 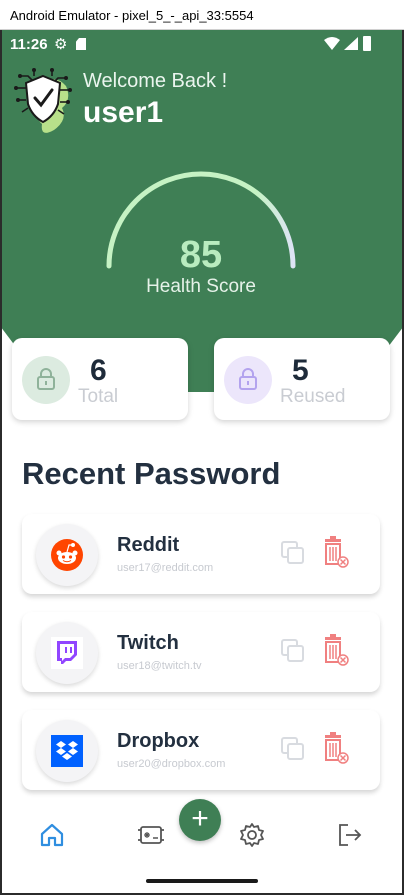 What do you see at coordinates (132, 15) in the screenshot?
I see `window-title: Android Emulator - pixel_5_-_api_33:5554` at bounding box center [132, 15].